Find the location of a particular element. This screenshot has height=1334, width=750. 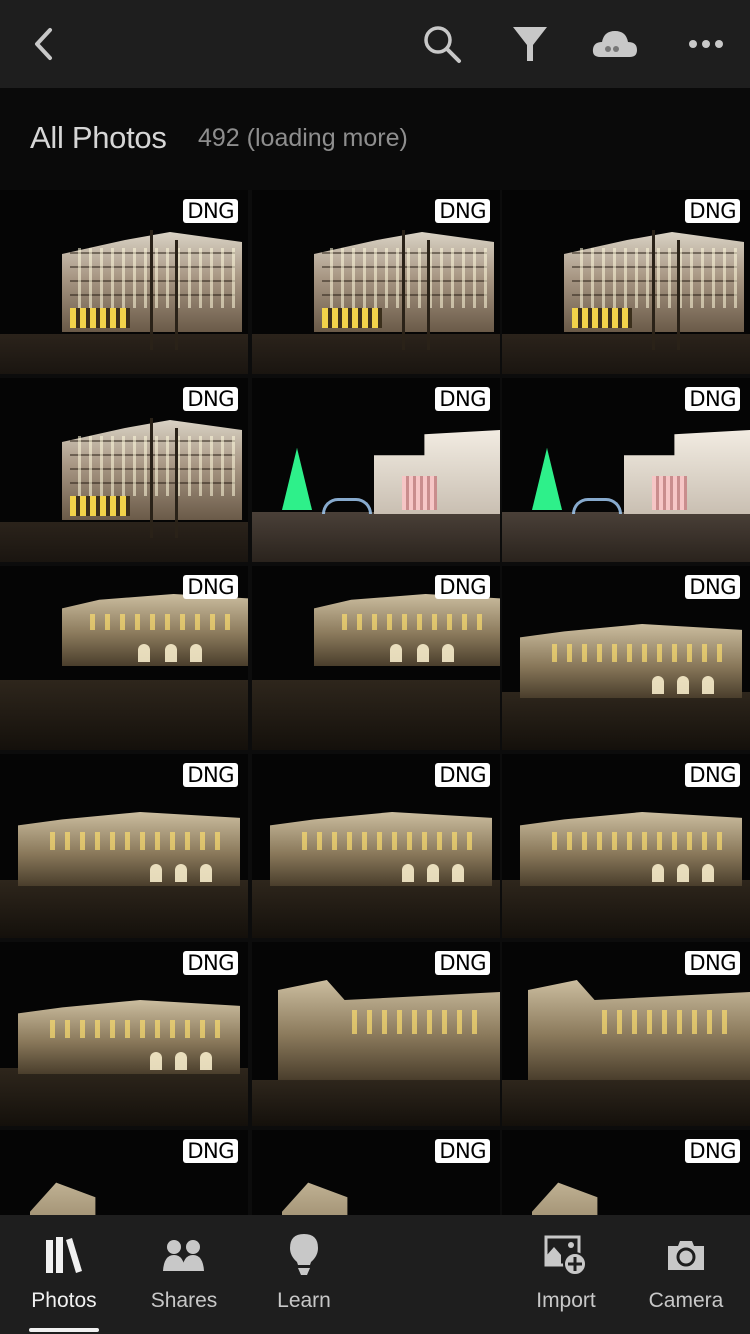

filter-button is located at coordinates (530, 44).